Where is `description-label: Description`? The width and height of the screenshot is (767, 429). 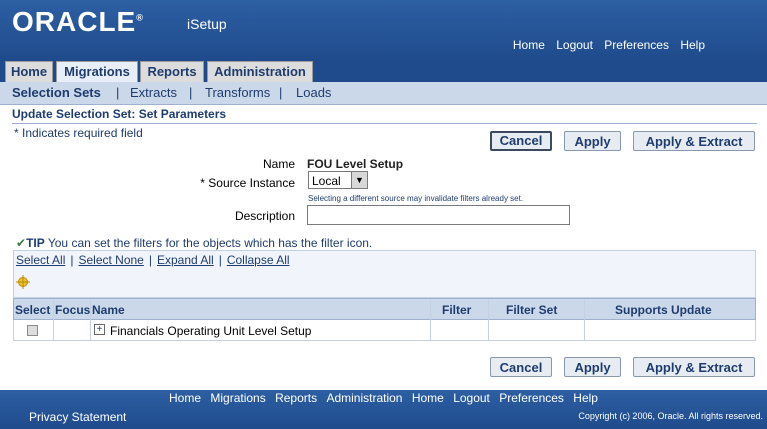 description-label: Description is located at coordinates (264, 216).